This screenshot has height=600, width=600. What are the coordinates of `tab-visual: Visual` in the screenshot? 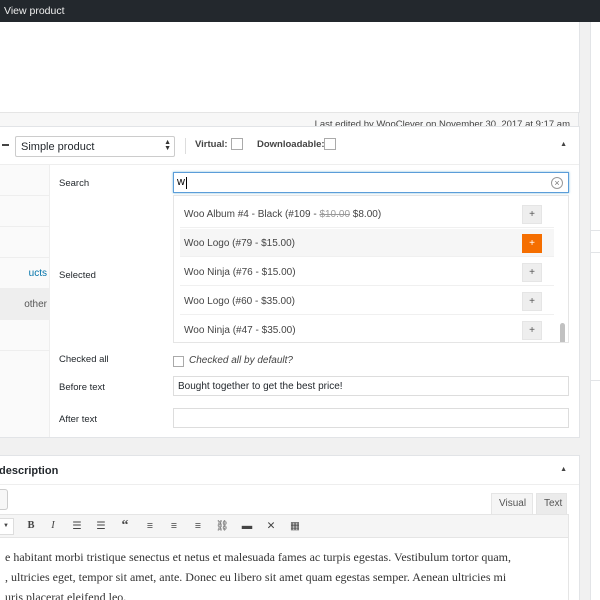 It's located at (512, 503).